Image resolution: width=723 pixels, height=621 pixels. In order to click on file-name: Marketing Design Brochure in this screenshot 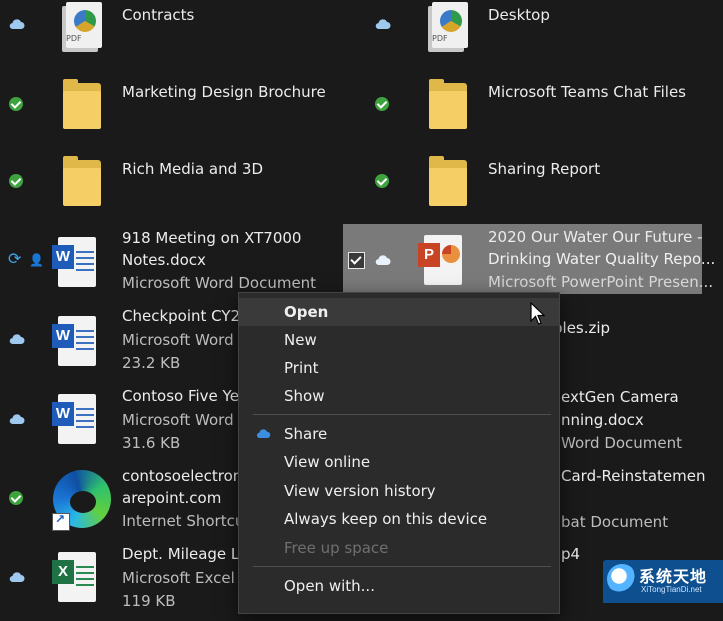, I will do `click(224, 92)`.